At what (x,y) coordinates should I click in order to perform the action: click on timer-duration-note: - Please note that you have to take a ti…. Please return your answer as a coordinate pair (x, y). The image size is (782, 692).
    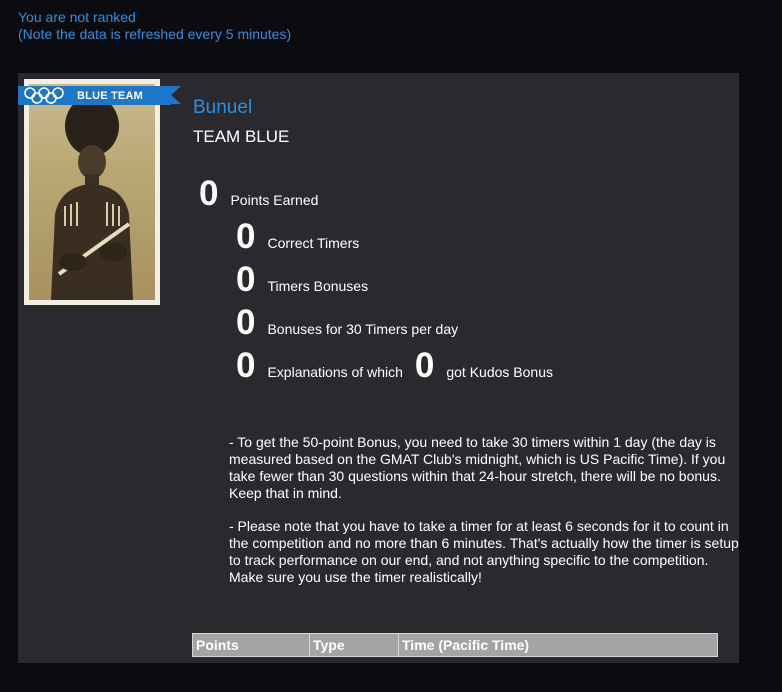
    Looking at the image, I should click on (484, 551).